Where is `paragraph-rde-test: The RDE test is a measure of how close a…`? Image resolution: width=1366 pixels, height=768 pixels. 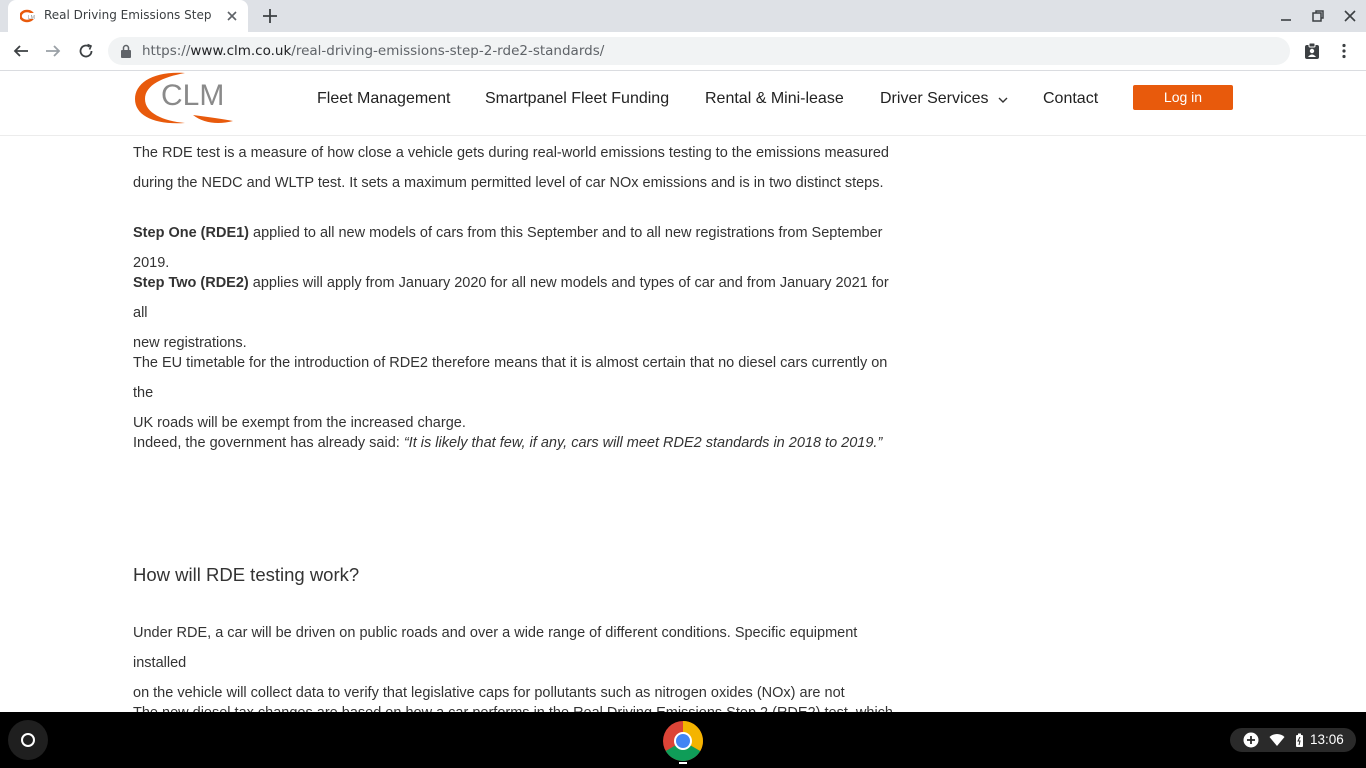 paragraph-rde-test: The RDE test is a measure of how close a… is located at coordinates (518, 168).